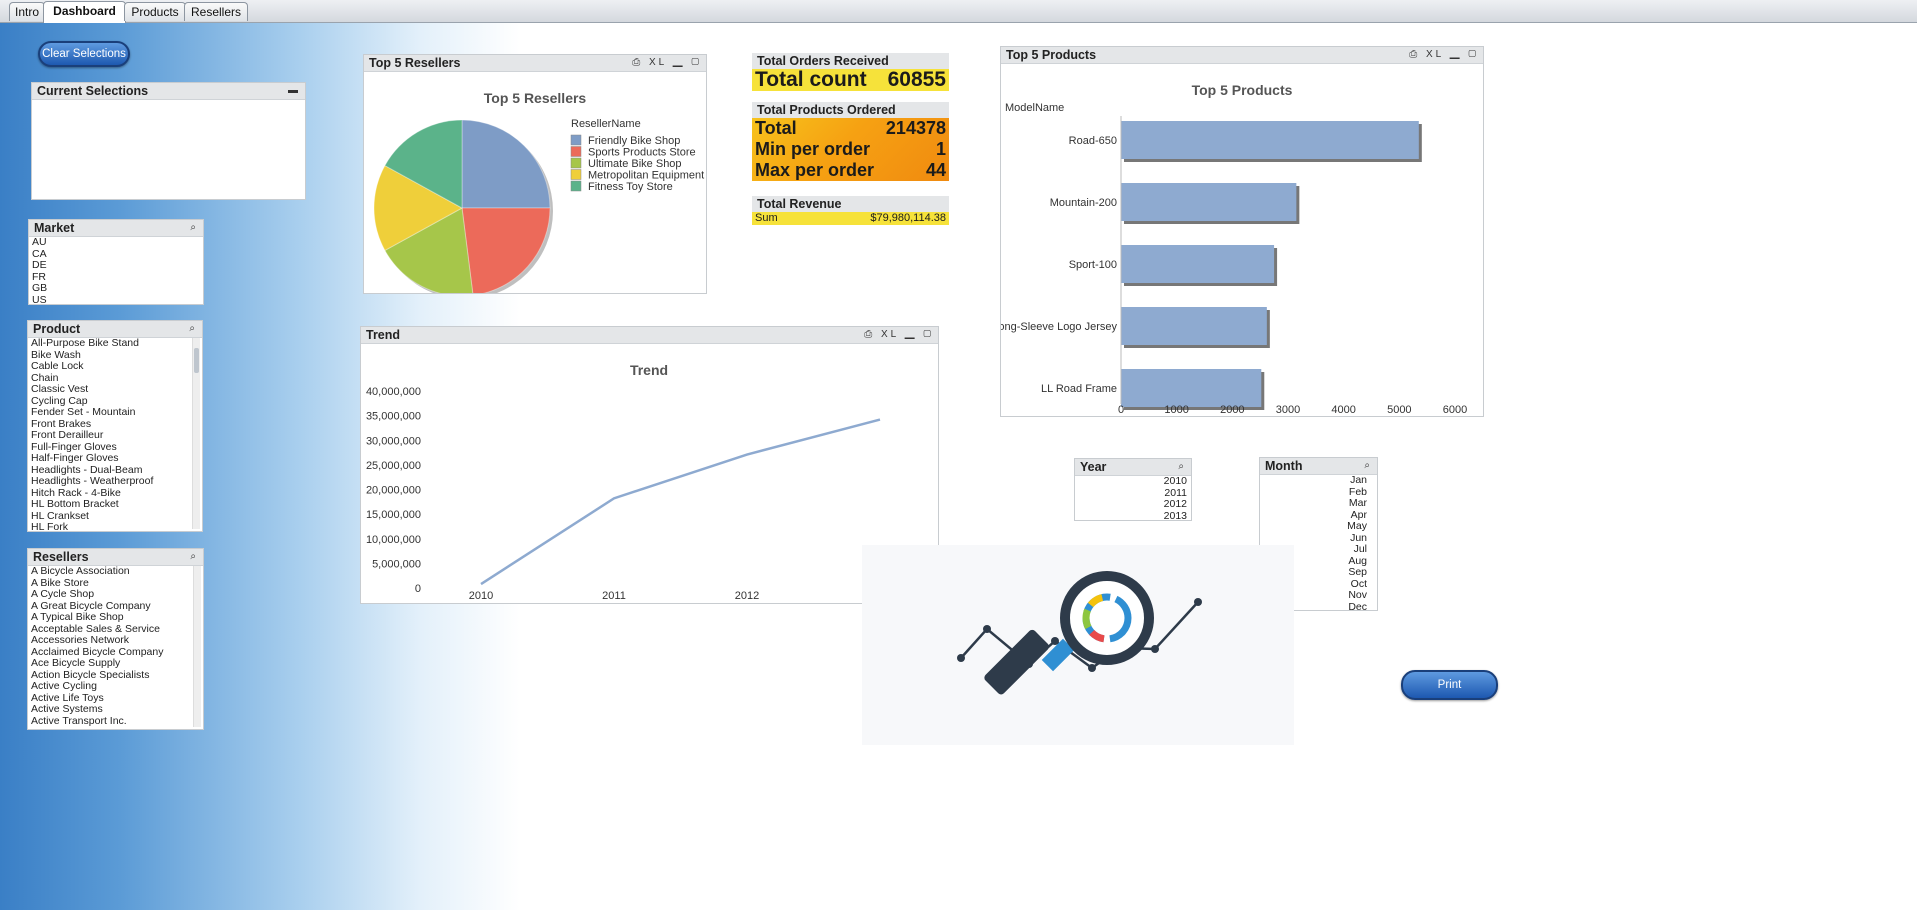 The image size is (1917, 910). I want to click on list-item: Active Transport Inc., so click(117, 721).